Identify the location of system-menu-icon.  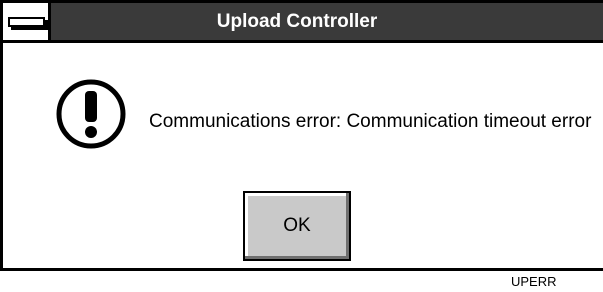
(26, 22).